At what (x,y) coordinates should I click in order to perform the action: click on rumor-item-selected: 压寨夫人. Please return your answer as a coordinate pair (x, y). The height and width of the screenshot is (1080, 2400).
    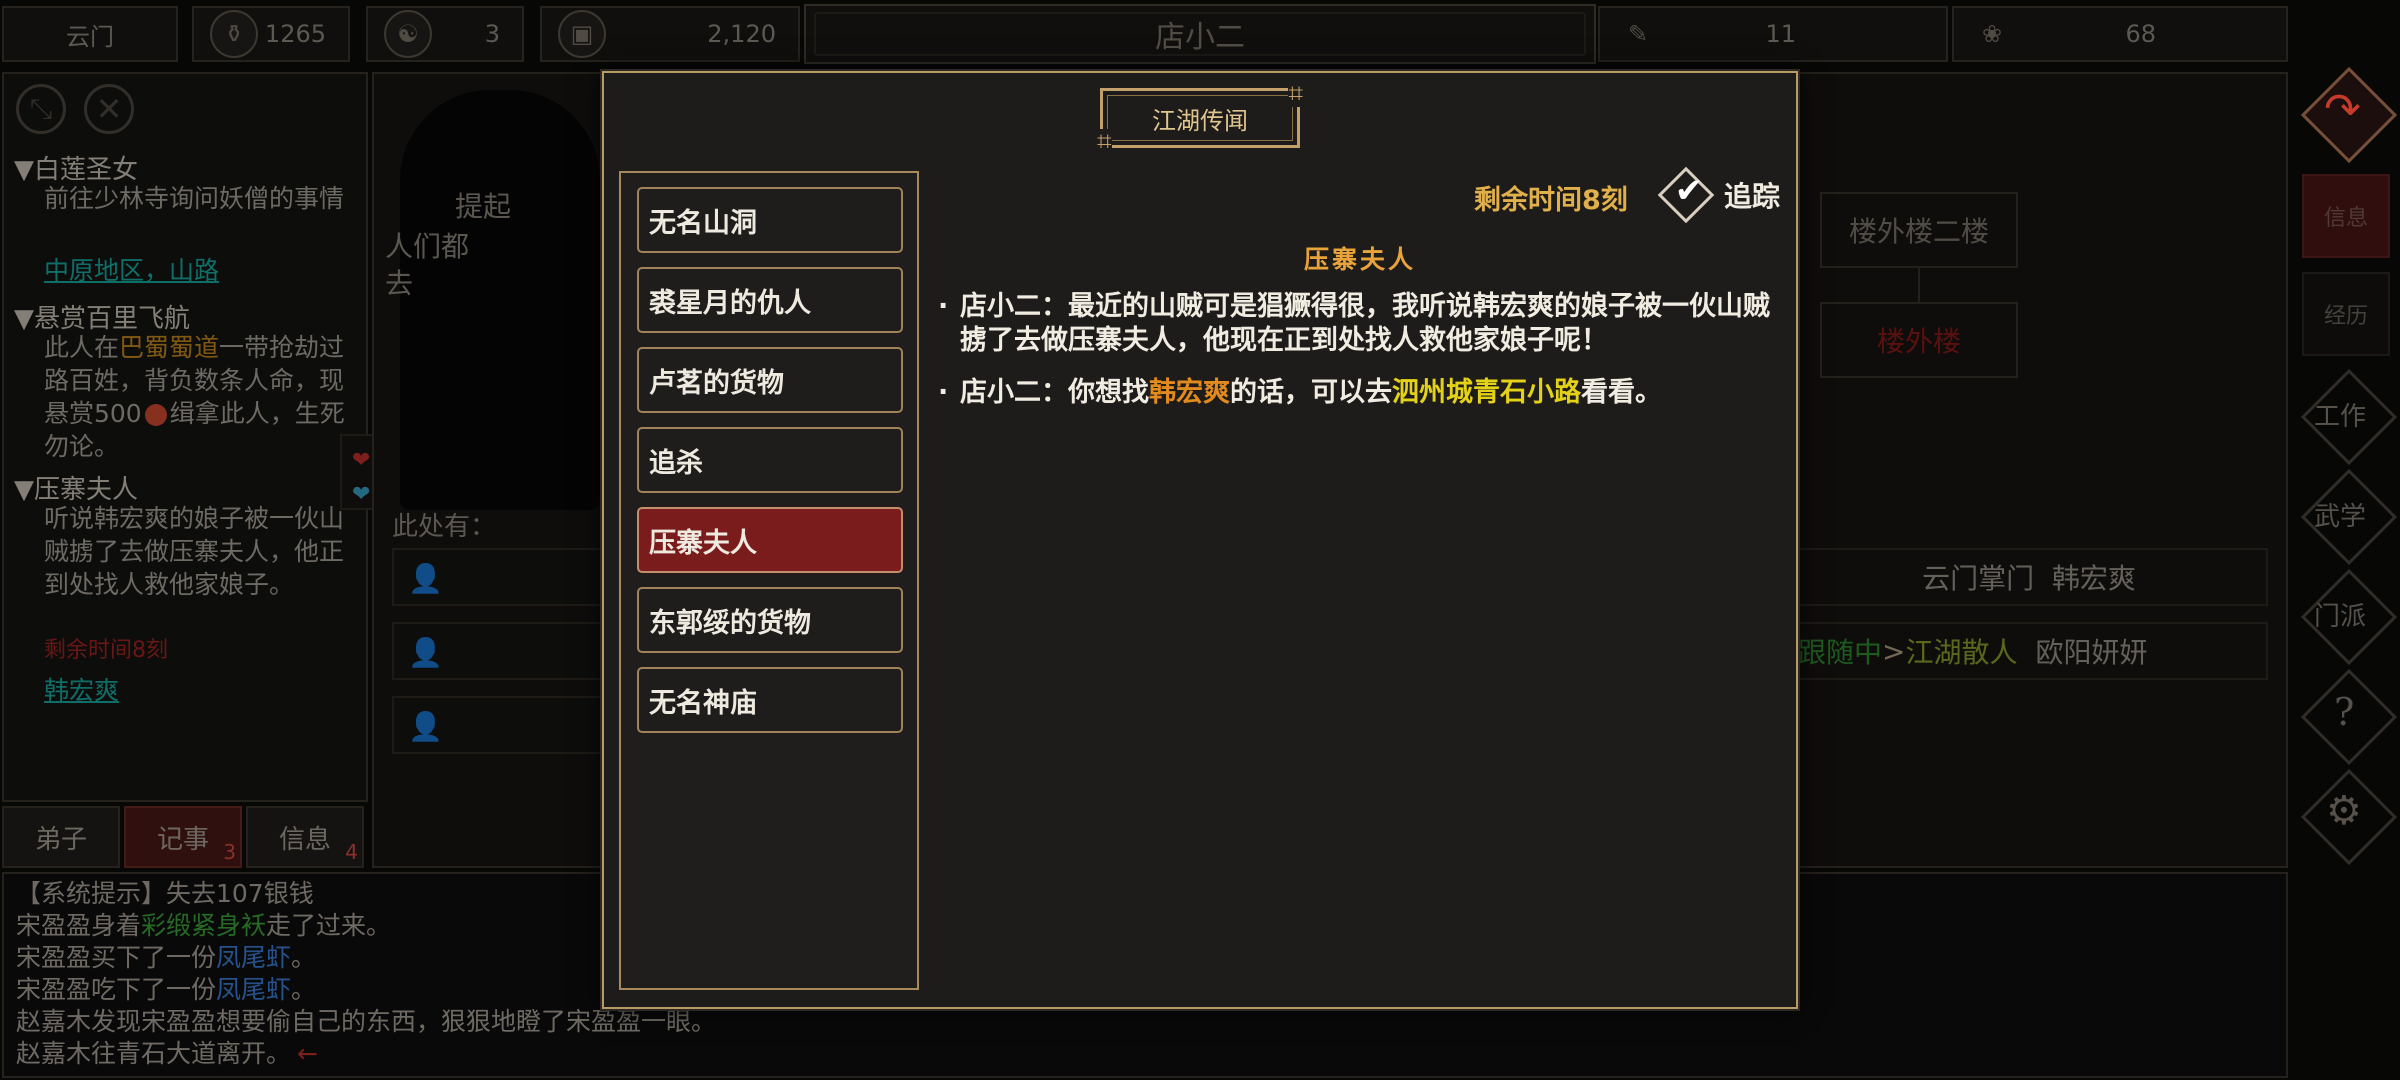
    Looking at the image, I should click on (770, 540).